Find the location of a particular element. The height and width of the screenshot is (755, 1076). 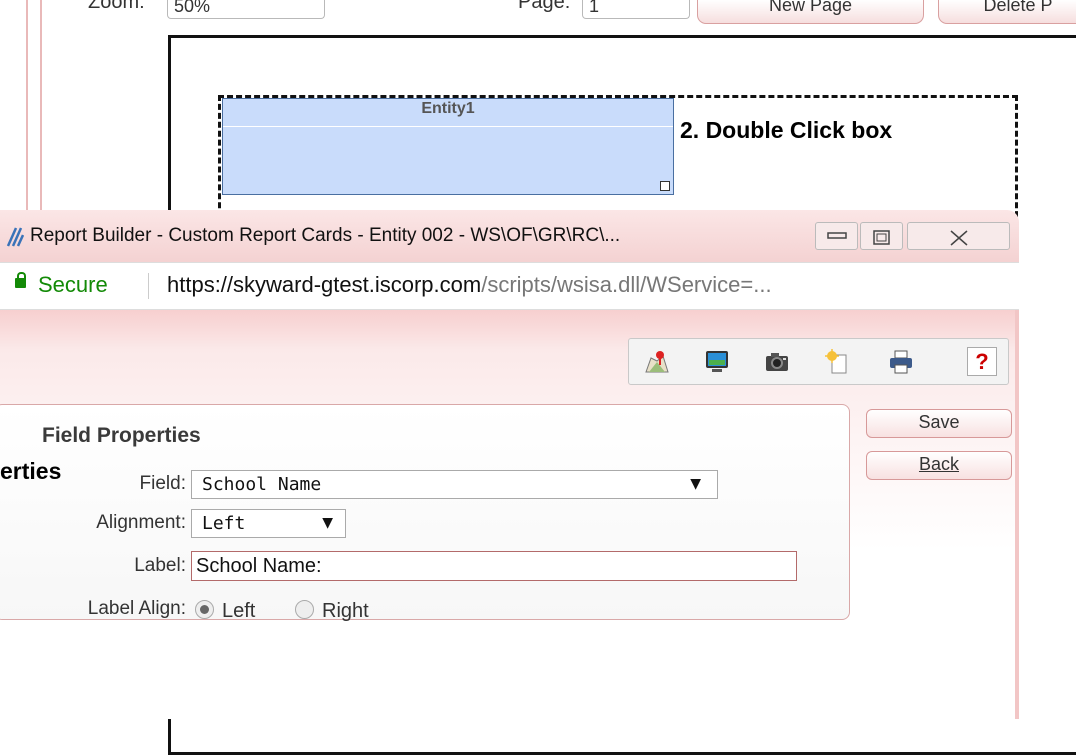

entity-title: Entity1 is located at coordinates (448, 113).